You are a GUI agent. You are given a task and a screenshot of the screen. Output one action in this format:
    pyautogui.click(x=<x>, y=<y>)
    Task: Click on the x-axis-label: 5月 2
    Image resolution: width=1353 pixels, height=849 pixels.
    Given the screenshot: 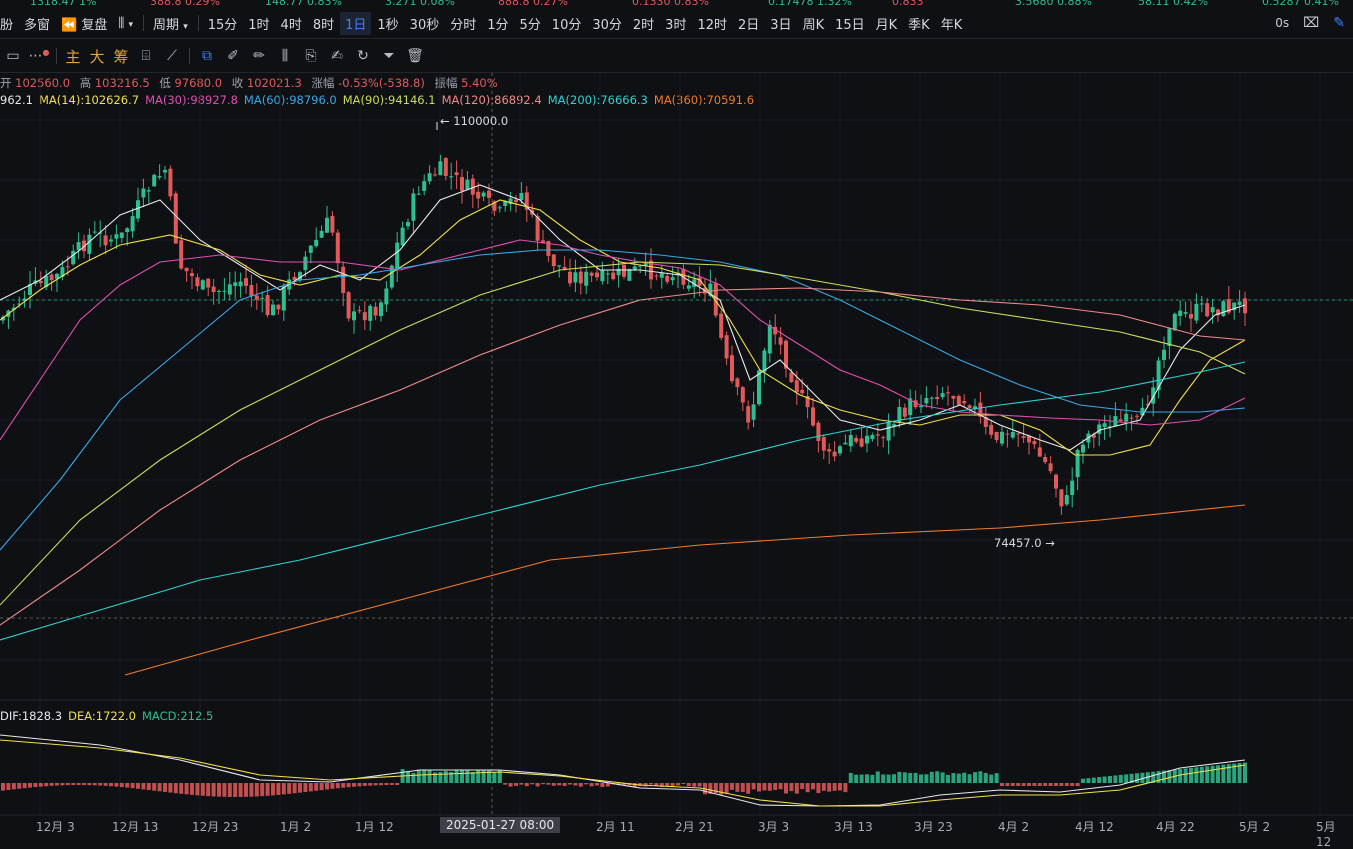 What is the action you would take?
    pyautogui.click(x=1255, y=827)
    